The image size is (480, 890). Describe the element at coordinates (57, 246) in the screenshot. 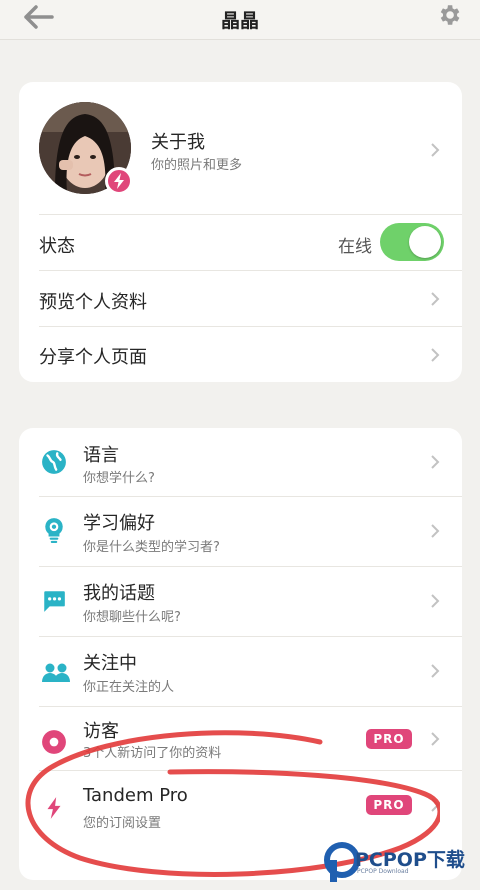

I see `status-label: 状态` at that location.